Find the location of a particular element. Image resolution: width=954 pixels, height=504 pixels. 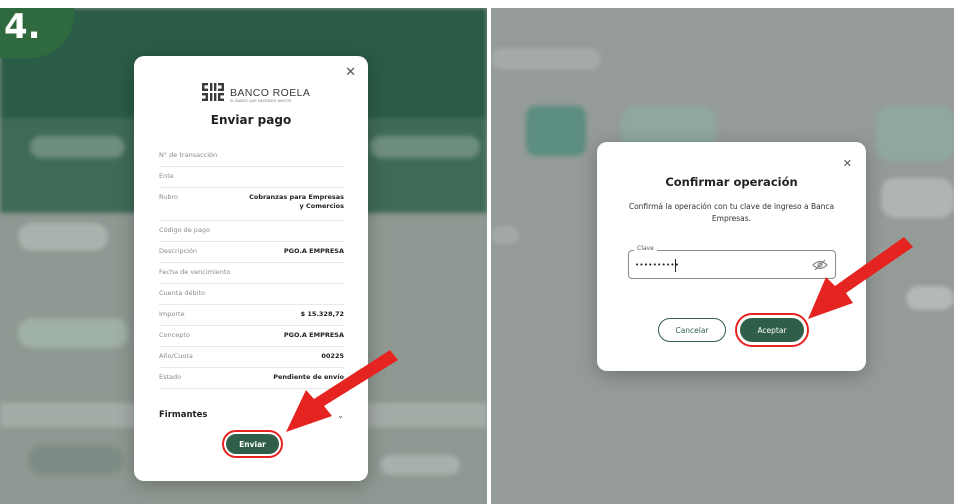

step-number: 4. is located at coordinates (22, 27).